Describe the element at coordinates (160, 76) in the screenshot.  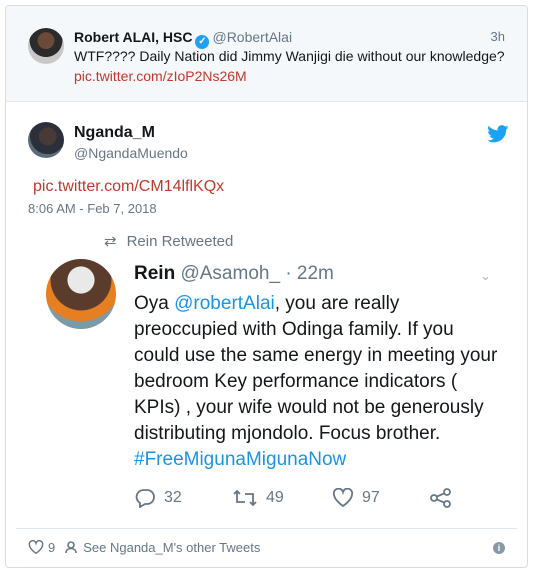
I see `pic-link: pic.twitter.com/zIoP2Ns26M` at that location.